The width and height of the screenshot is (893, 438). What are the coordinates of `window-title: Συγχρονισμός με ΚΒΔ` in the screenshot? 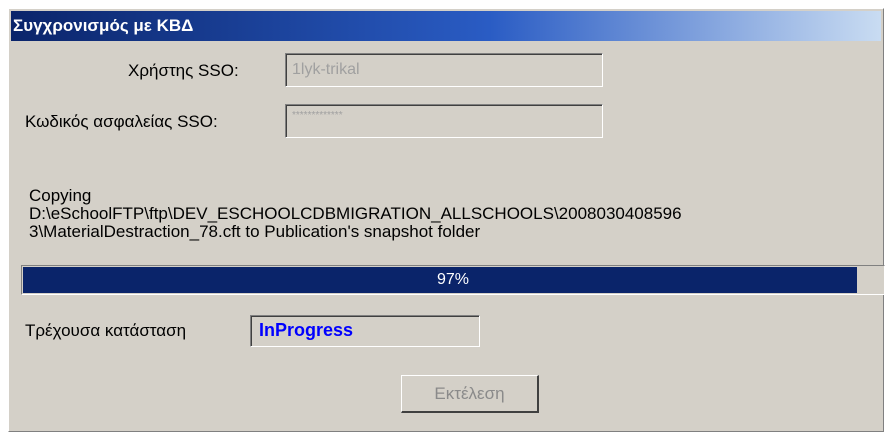 It's located at (446, 26).